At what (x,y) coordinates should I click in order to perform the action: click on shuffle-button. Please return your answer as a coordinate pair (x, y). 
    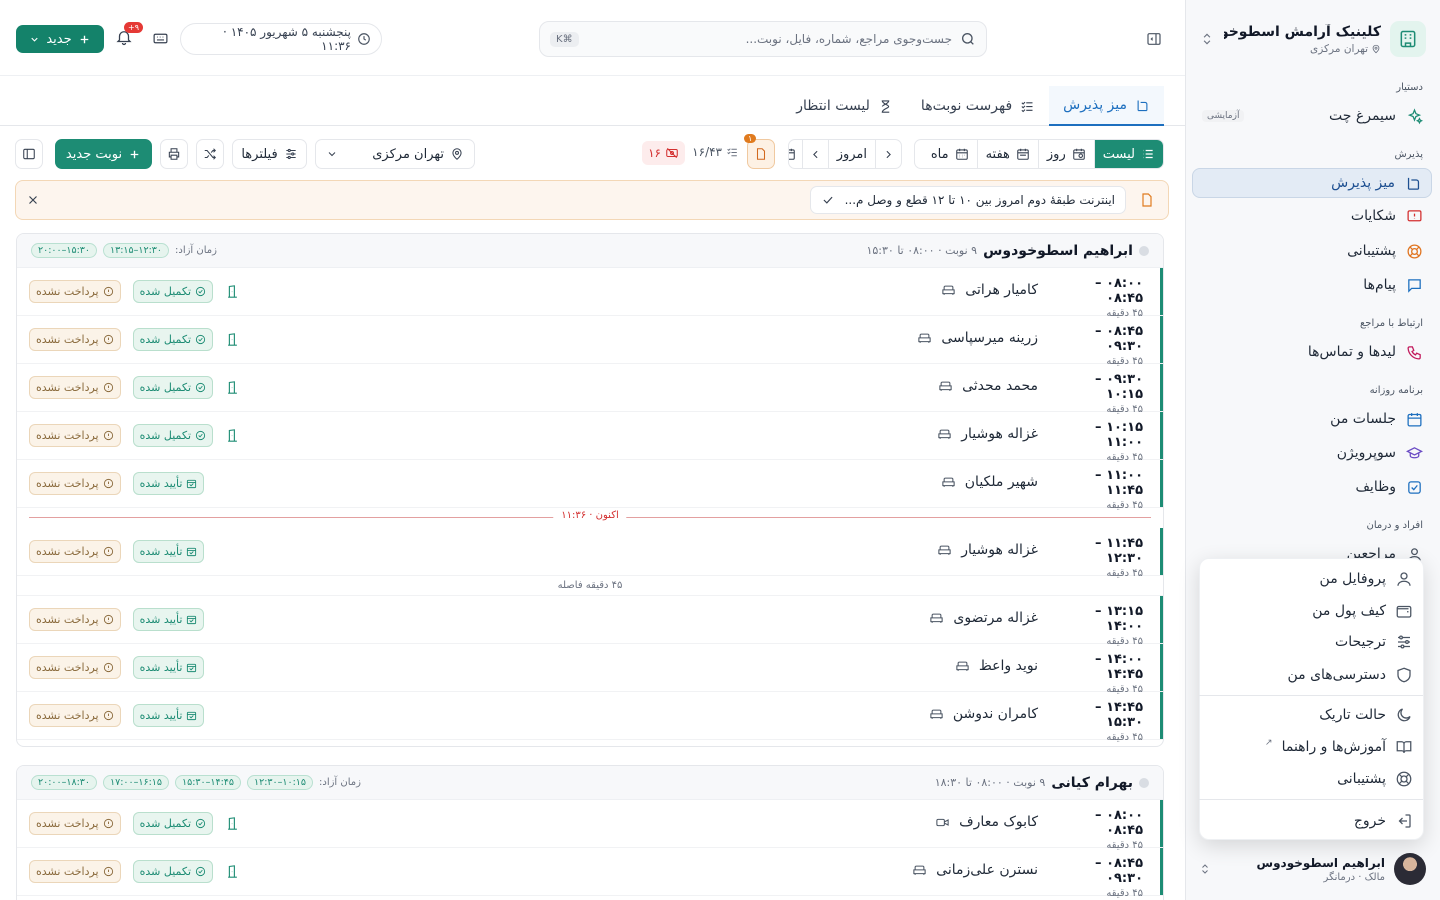
    Looking at the image, I should click on (210, 154).